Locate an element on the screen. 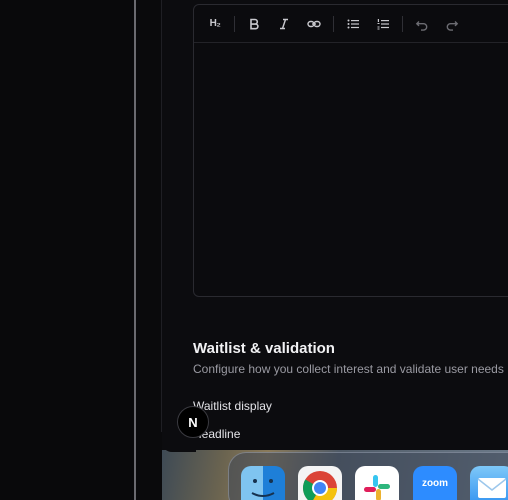 The height and width of the screenshot is (500, 508). numbered-list-button is located at coordinates (383, 24).